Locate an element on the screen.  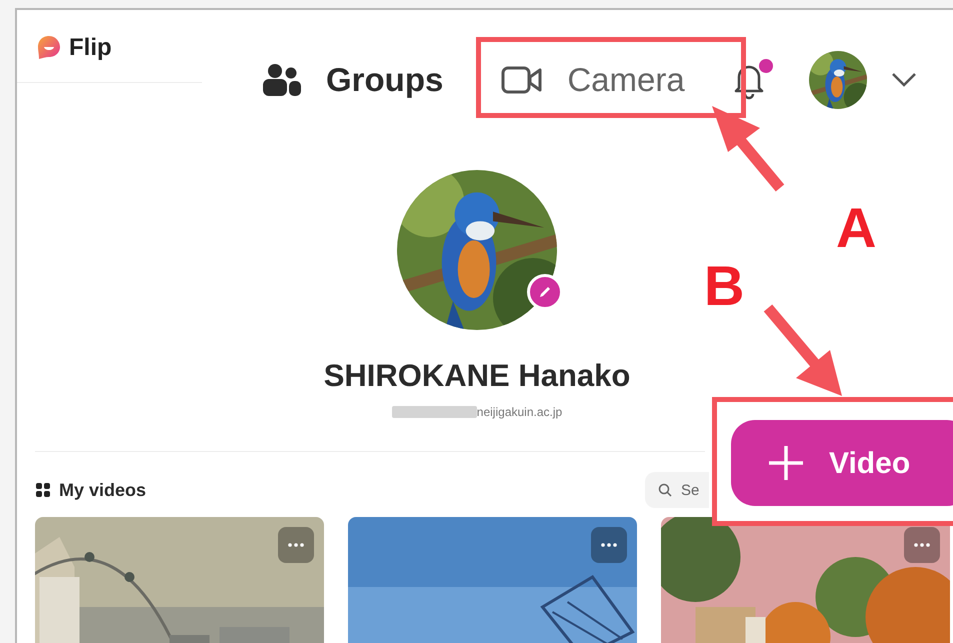
plus-icon is located at coordinates (786, 463).